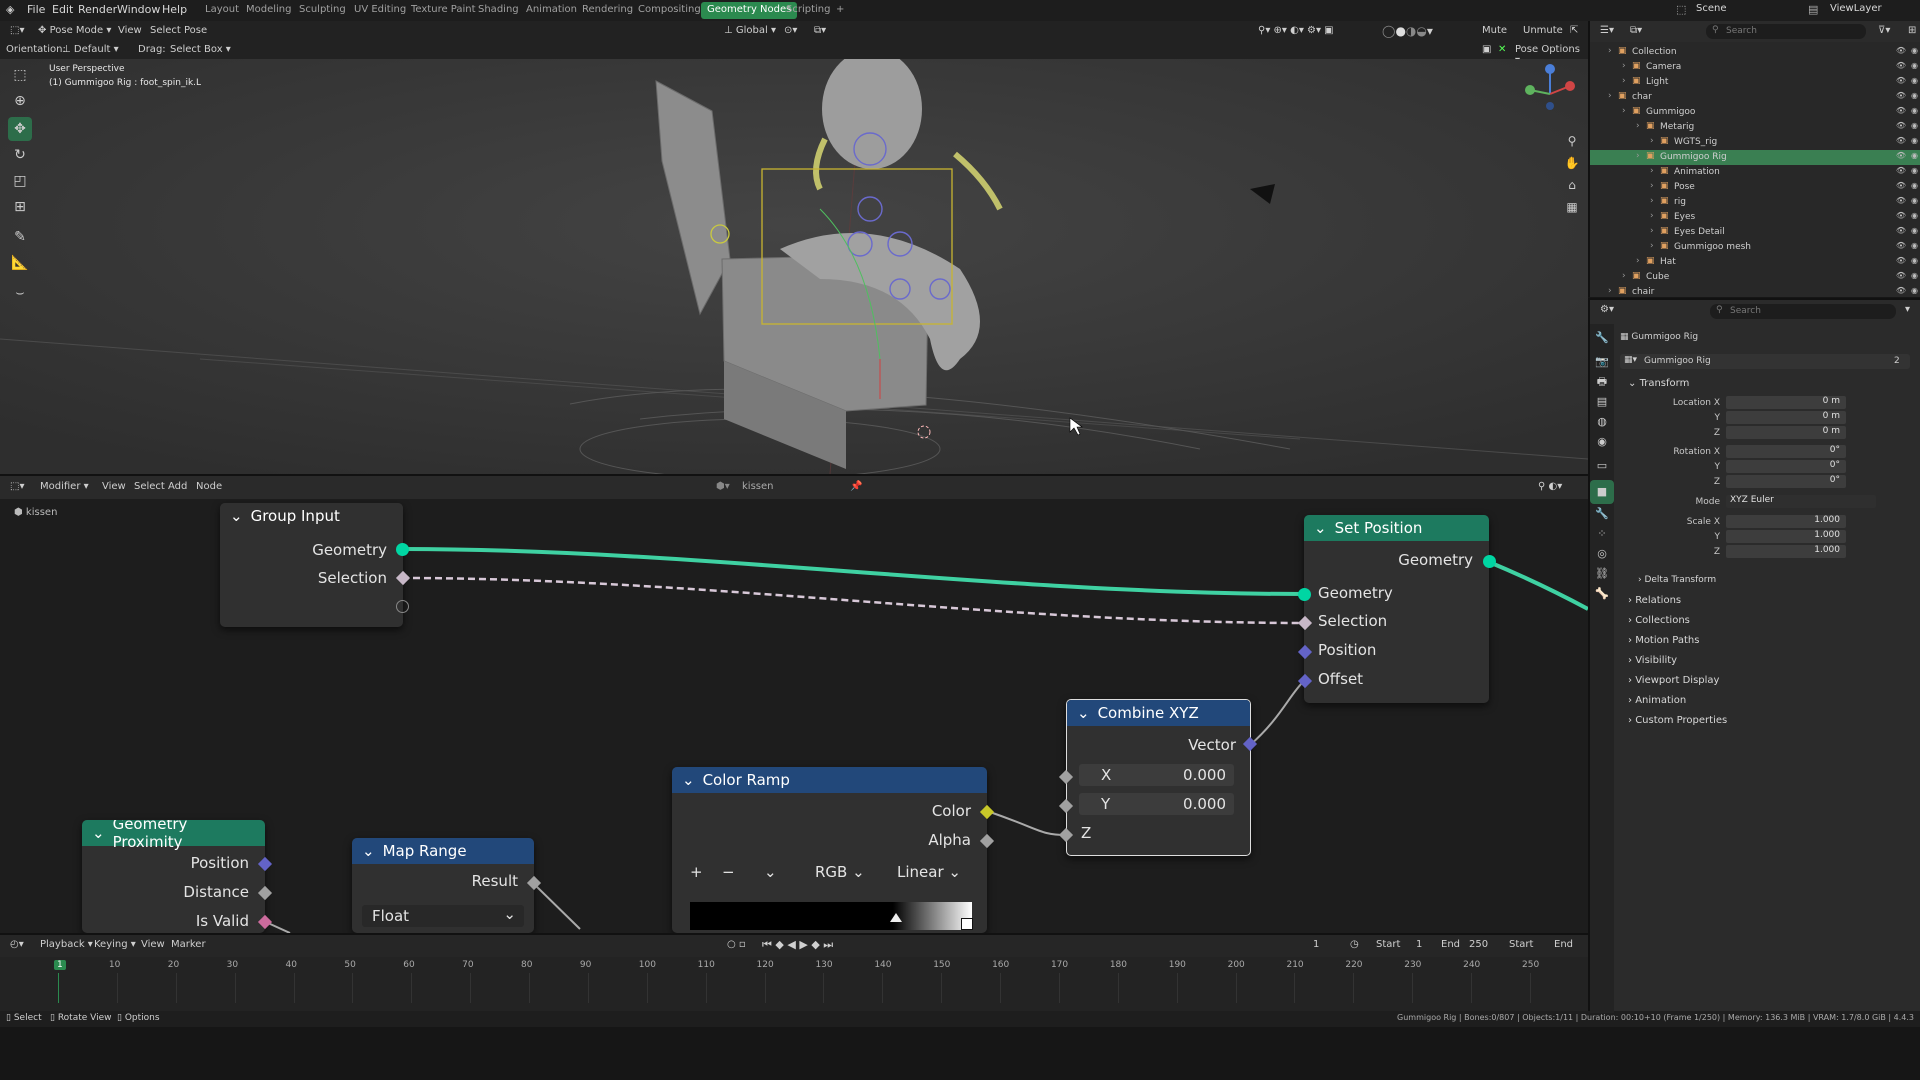 Image resolution: width=1920 pixels, height=1080 pixels. Describe the element at coordinates (1659, 620) in the screenshot. I see `property-panel-header: › Collections` at that location.